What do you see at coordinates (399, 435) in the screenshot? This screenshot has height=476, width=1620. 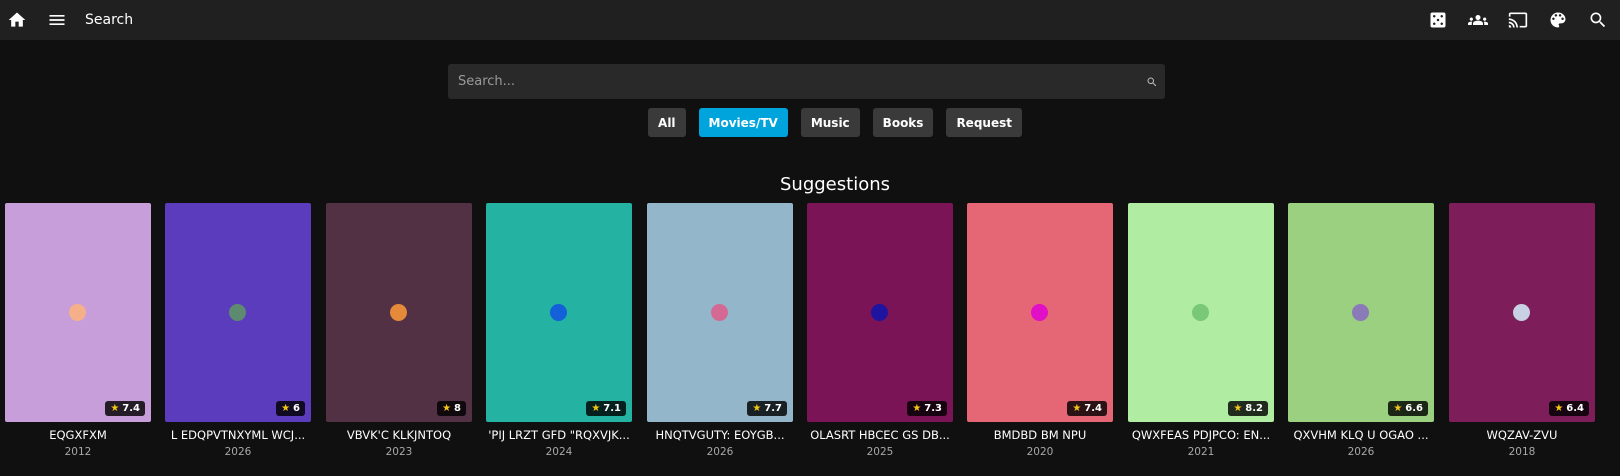 I see `card-title: VBVK'C KLKJNTOQ` at bounding box center [399, 435].